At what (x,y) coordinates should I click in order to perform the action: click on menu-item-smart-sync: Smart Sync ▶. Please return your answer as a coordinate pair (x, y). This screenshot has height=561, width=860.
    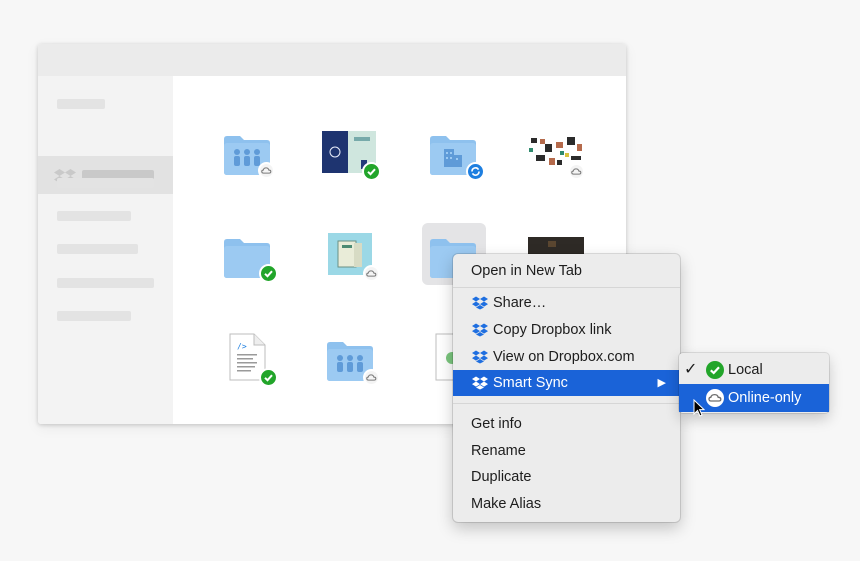
    Looking at the image, I should click on (566, 383).